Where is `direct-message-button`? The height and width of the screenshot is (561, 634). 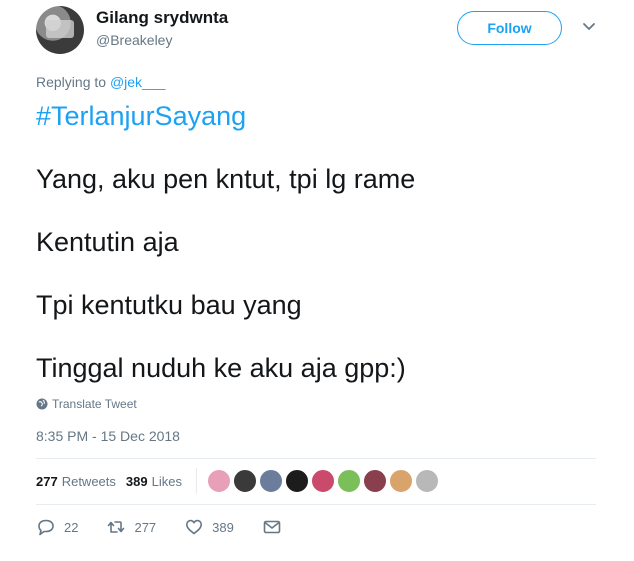
direct-message-button is located at coordinates (276, 527).